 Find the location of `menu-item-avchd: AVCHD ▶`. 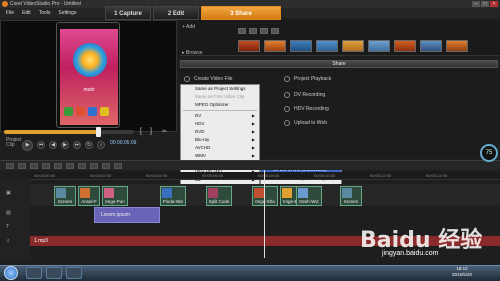

menu-item-avchd: AVCHD ▶ is located at coordinates (220, 148).